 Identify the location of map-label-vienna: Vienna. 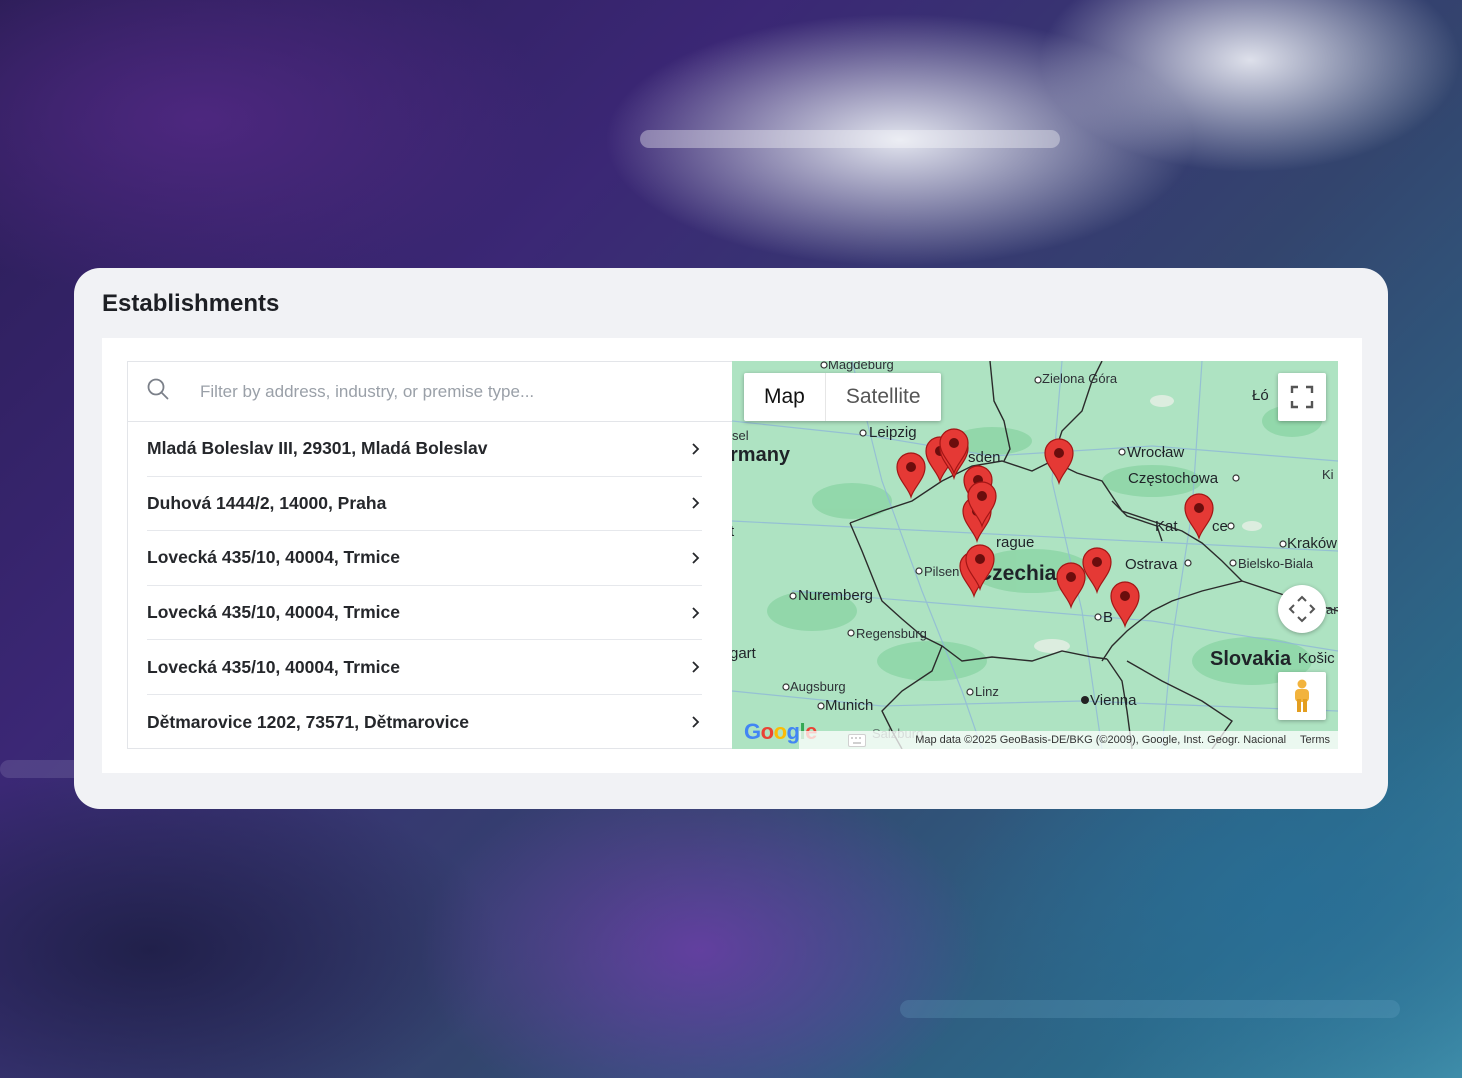
(1113, 700).